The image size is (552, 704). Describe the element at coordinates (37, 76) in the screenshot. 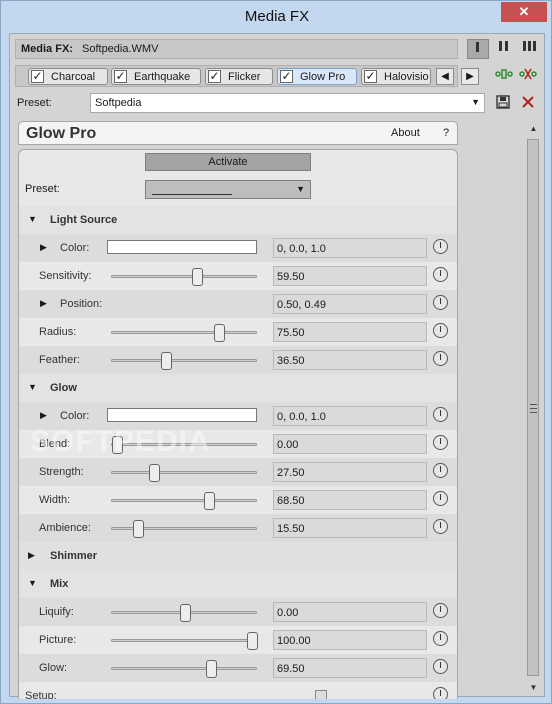

I see `charcoal-checkbox: ✓` at that location.